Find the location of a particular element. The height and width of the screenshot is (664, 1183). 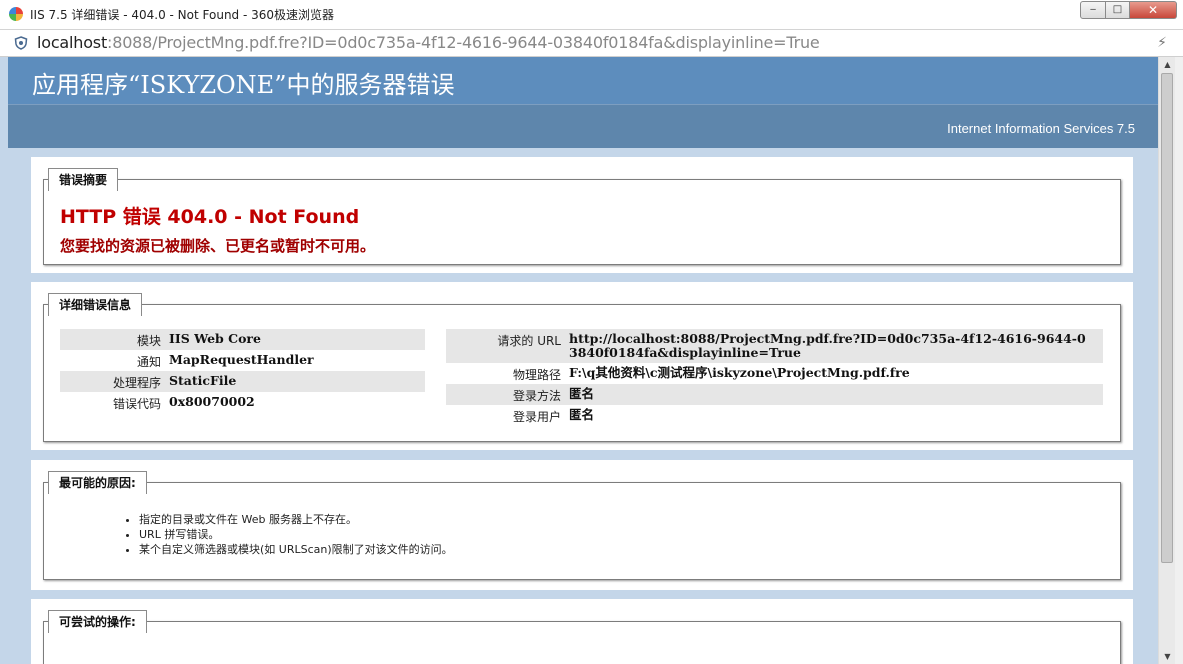

scroll-down-icon: ▼ is located at coordinates (1167, 656).